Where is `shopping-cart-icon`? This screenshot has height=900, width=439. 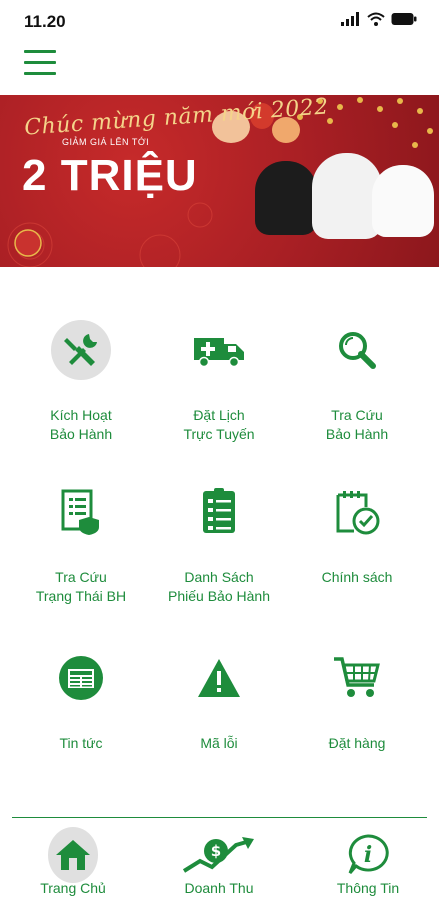 shopping-cart-icon is located at coordinates (357, 678).